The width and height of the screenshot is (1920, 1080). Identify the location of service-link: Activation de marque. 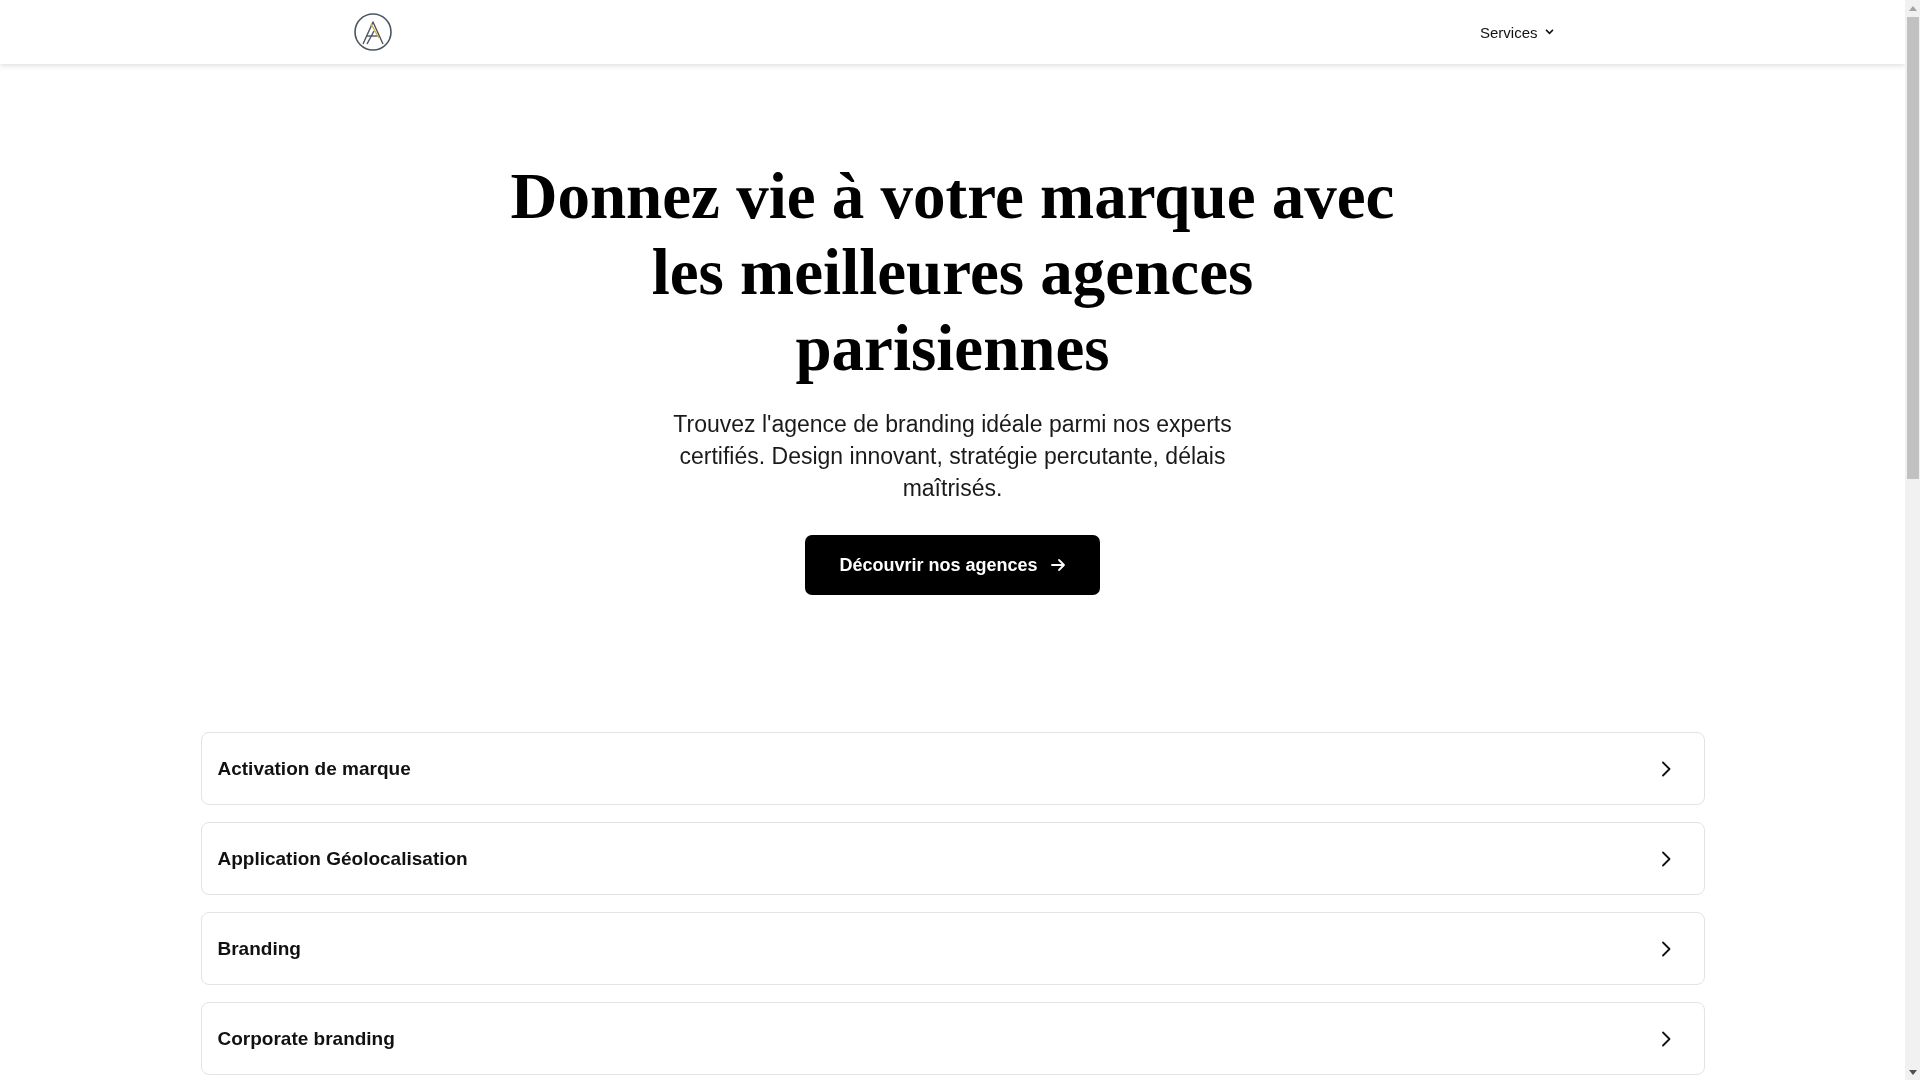
(952, 768).